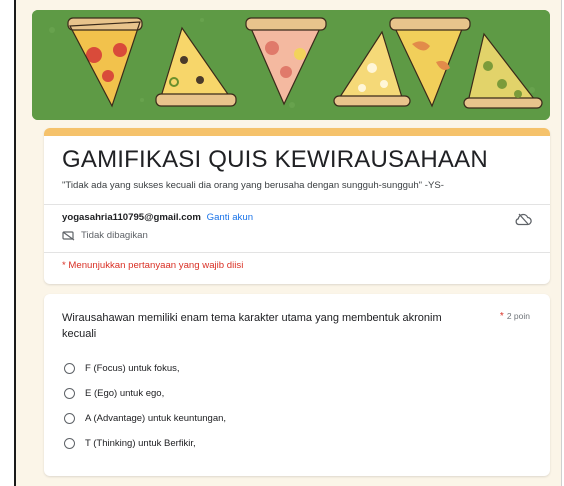 The height and width of the screenshot is (486, 564). What do you see at coordinates (68, 236) in the screenshot?
I see `not-shared-icon` at bounding box center [68, 236].